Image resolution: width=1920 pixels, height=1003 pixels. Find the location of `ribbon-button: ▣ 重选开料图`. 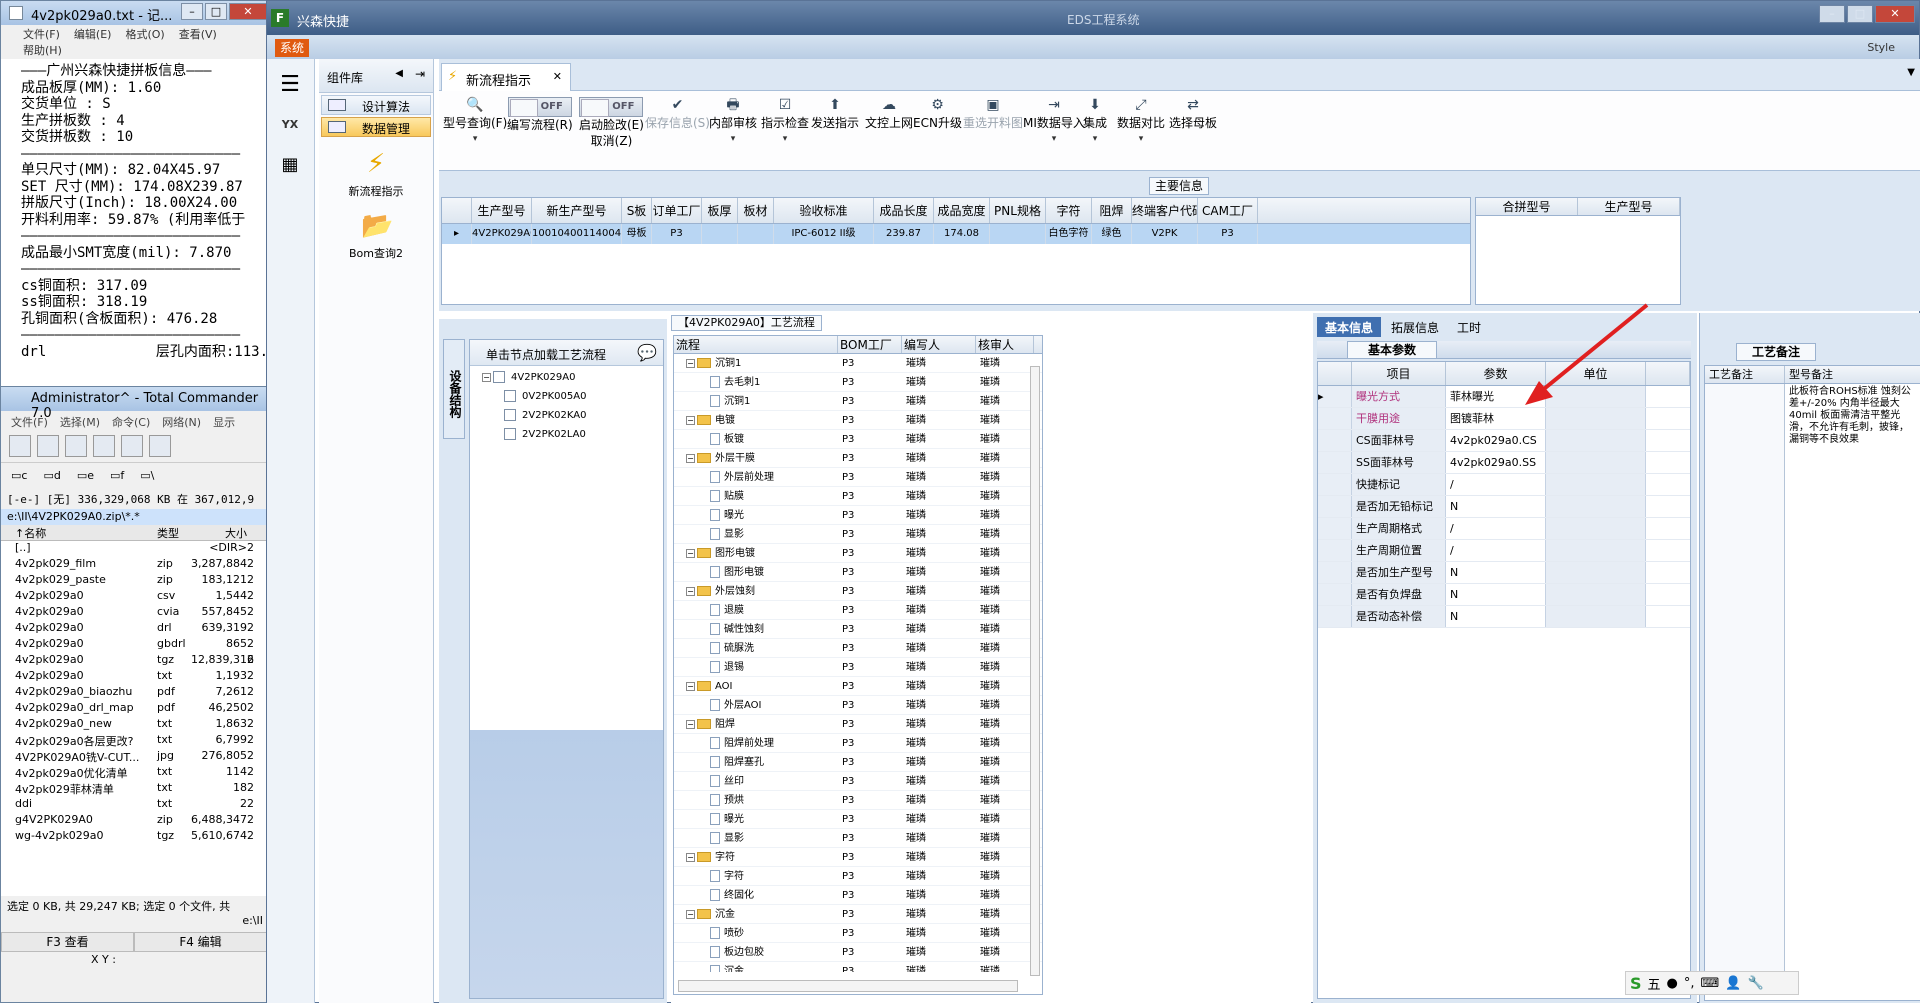

ribbon-button: ▣ 重选开料图 is located at coordinates (993, 114).